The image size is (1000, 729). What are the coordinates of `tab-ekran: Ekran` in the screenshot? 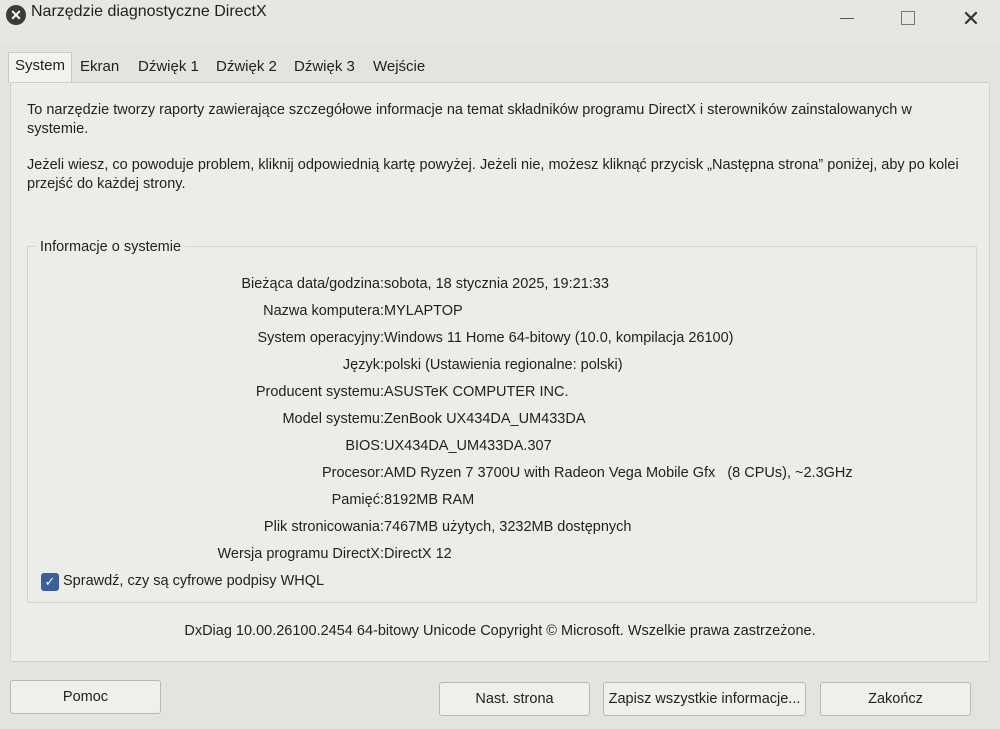 It's located at (99, 67).